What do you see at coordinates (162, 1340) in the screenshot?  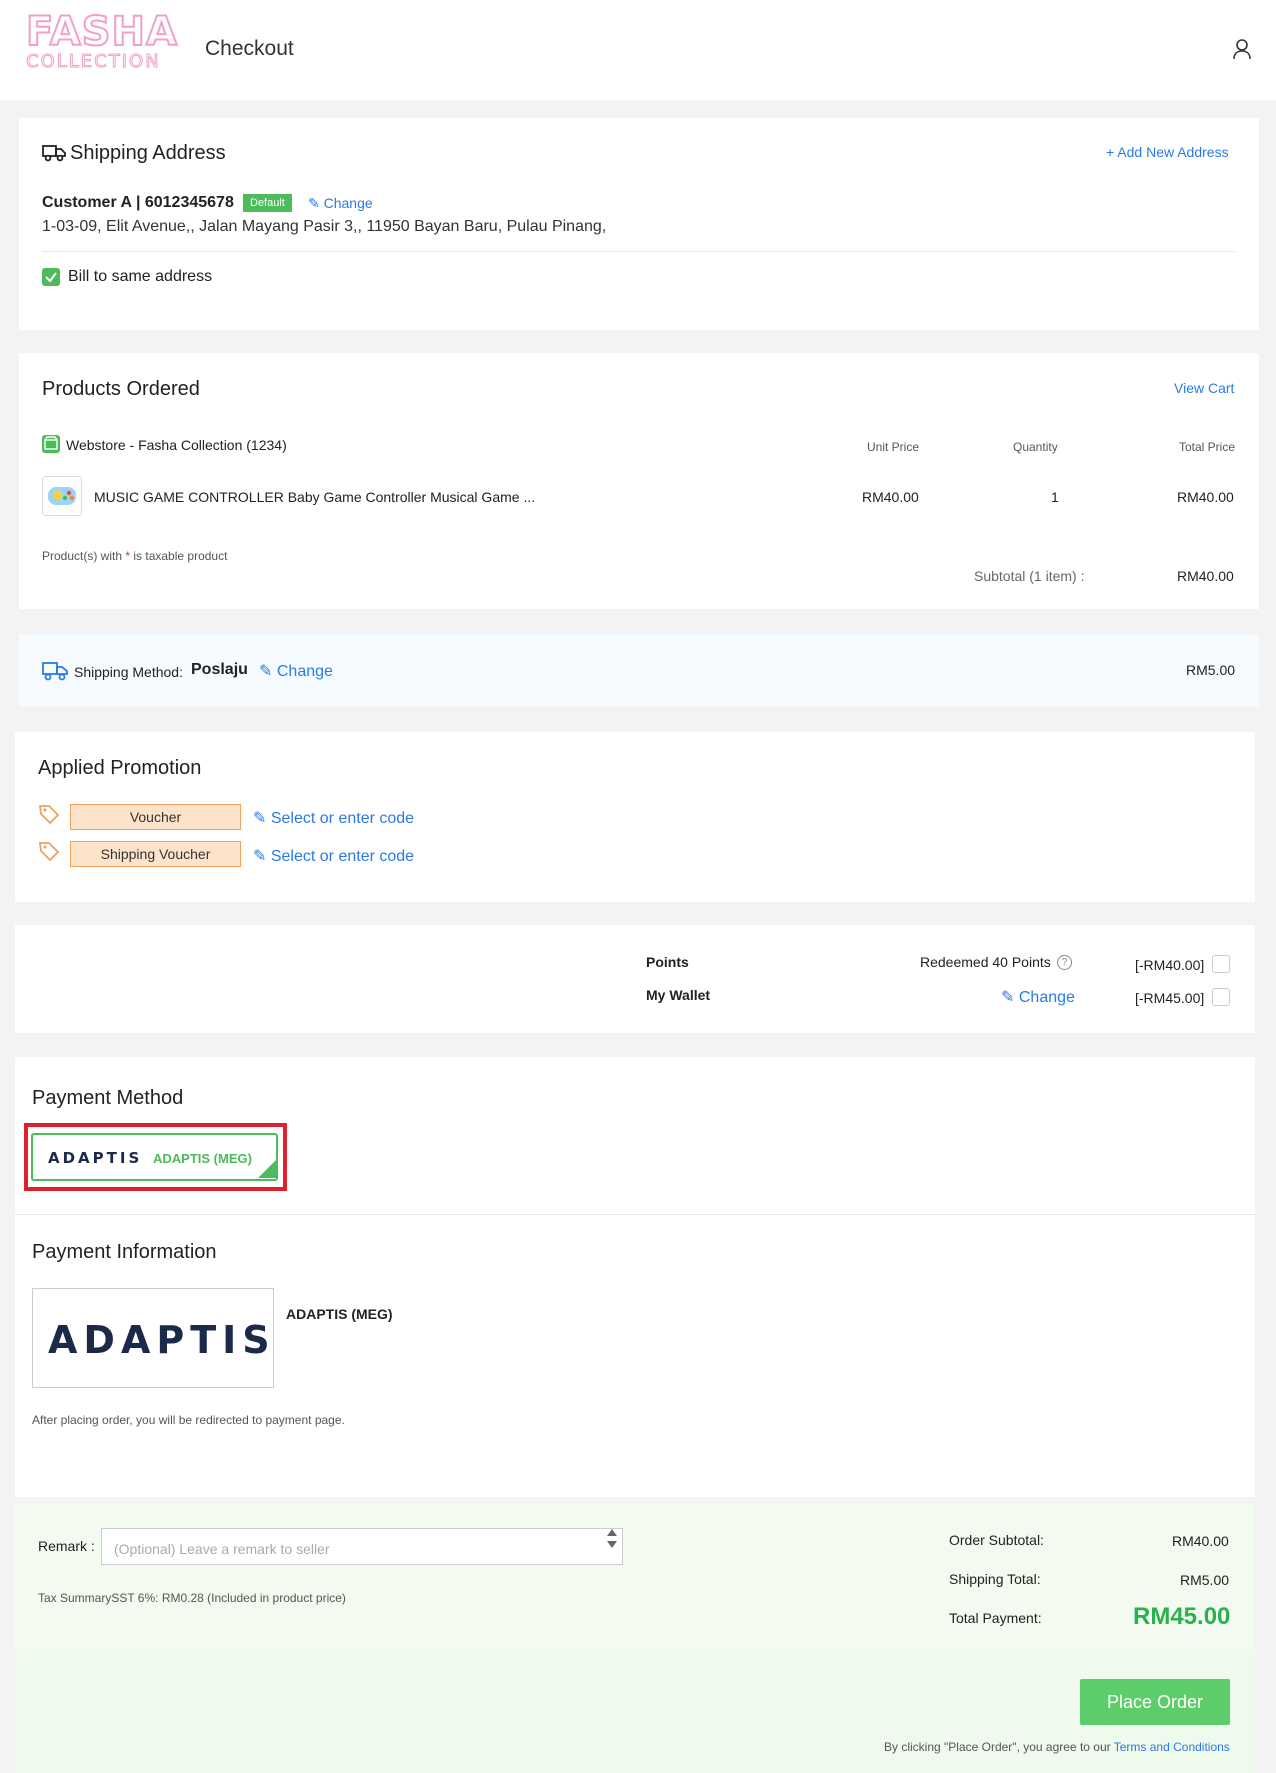 I see `adaptis-logo-large: ADAPTIS` at bounding box center [162, 1340].